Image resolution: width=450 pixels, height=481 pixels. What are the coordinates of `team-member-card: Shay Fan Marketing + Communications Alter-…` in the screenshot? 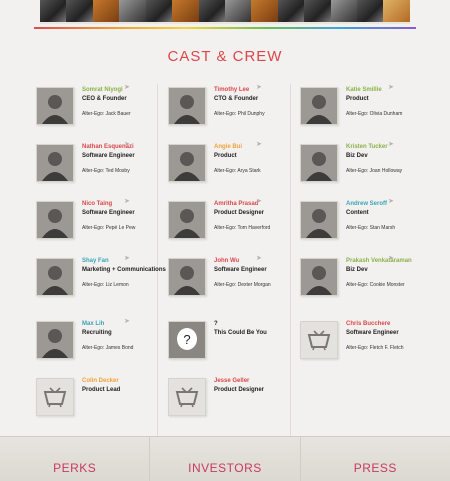 It's located at (102, 279).